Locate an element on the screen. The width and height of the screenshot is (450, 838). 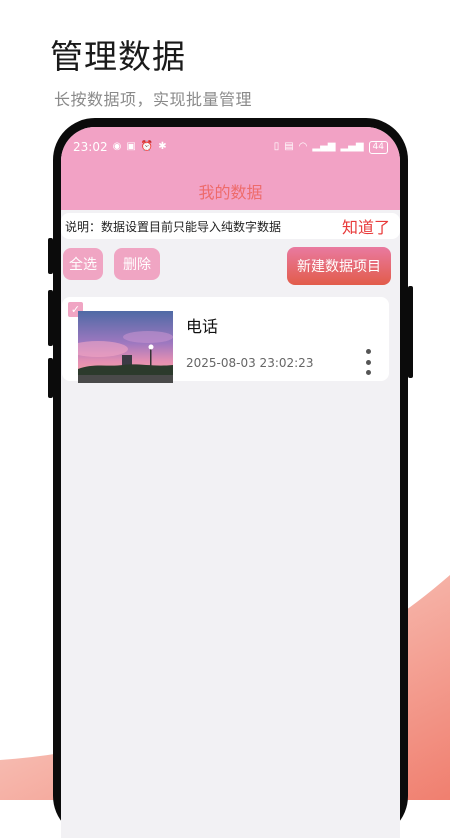
app-title: 我的数据 is located at coordinates (230, 192).